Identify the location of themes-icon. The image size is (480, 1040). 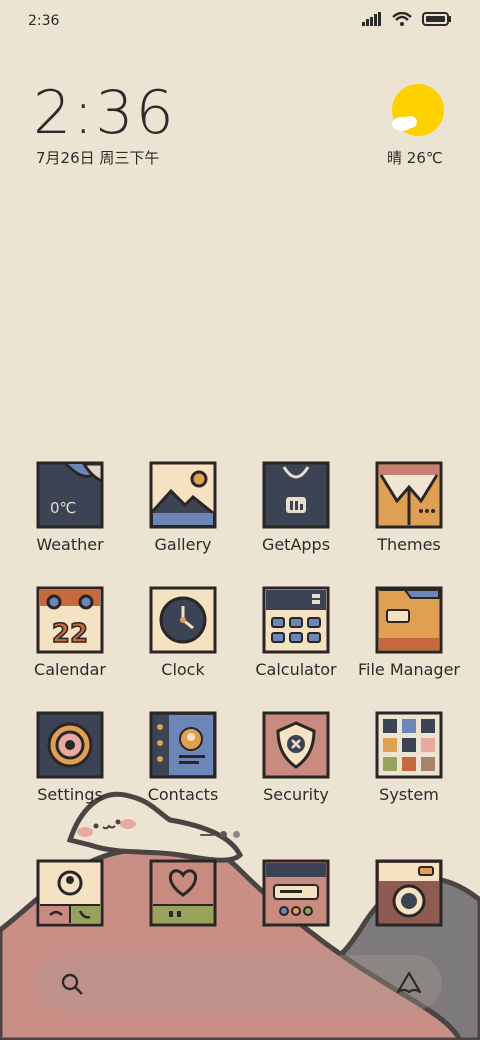
(409, 495).